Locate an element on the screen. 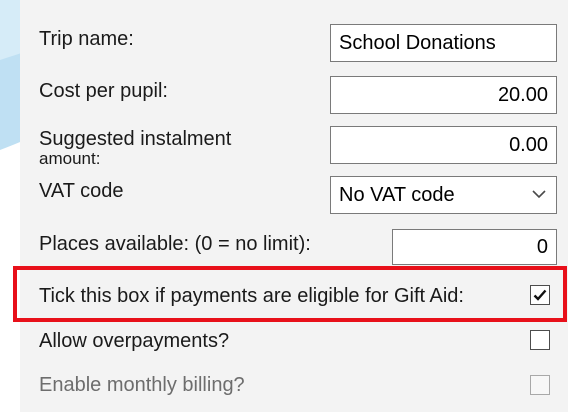 This screenshot has height=412, width=568. suggested-instalment-input: 0.00 is located at coordinates (443, 145).